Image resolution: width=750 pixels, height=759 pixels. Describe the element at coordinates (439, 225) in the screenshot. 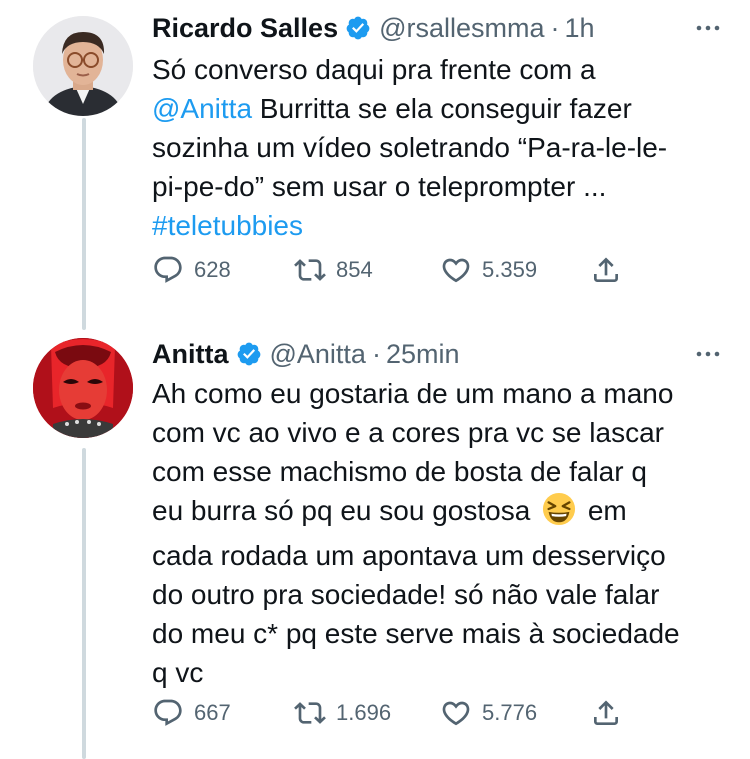

I see `tweet-text-line: #teletubbies` at that location.